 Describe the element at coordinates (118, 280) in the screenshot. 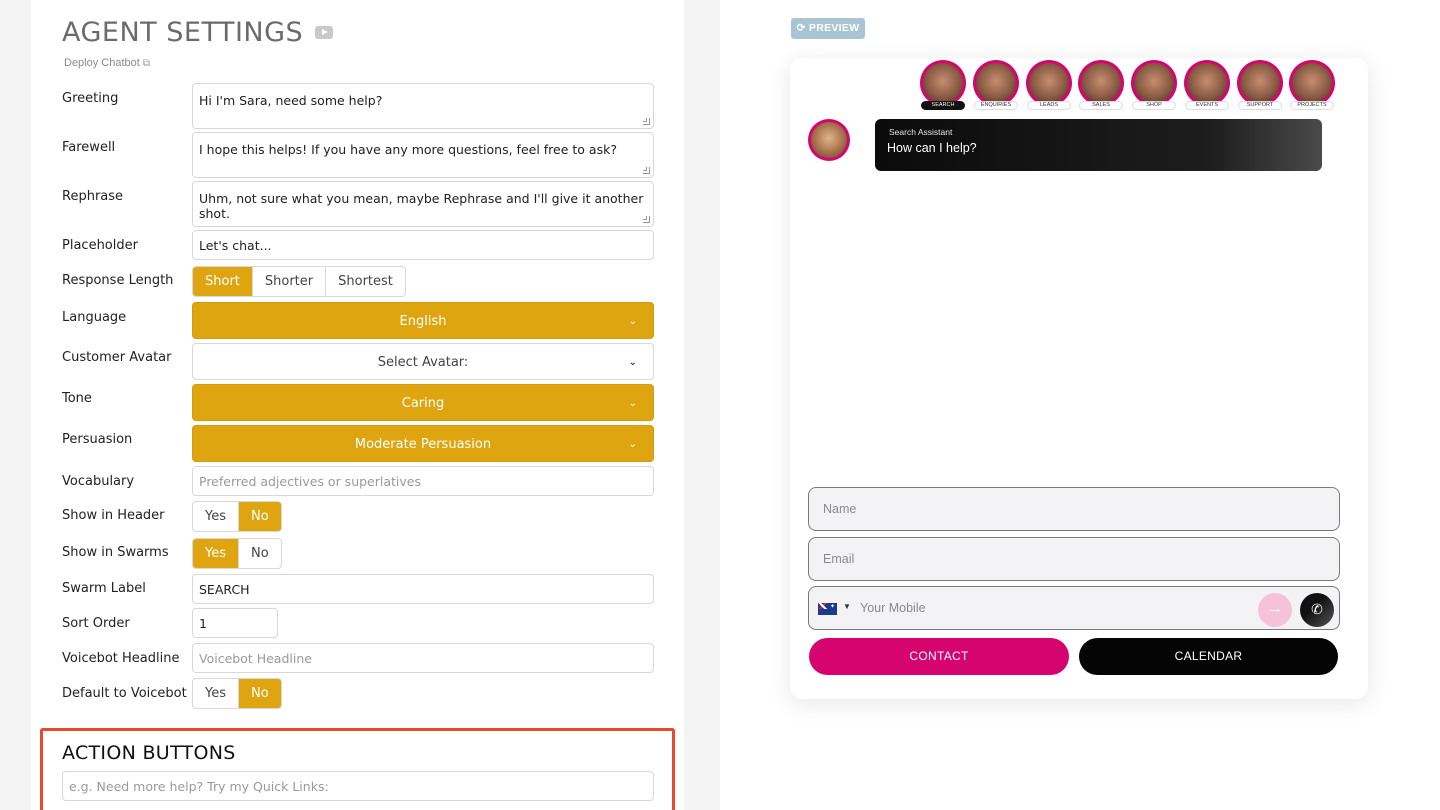

I see `response-length-label: Response Length` at that location.